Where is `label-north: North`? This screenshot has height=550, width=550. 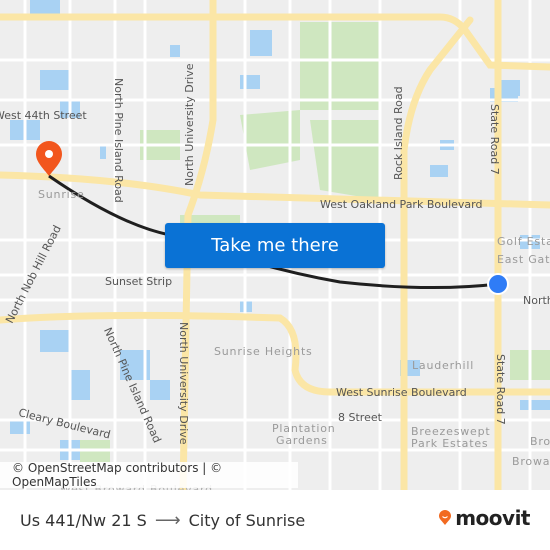 label-north: North is located at coordinates (536, 300).